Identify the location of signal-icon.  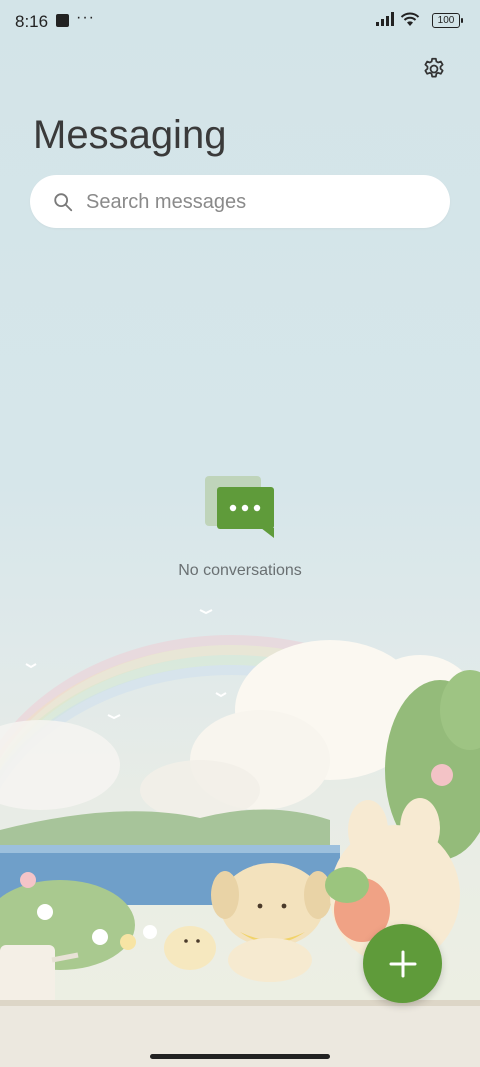
(385, 19).